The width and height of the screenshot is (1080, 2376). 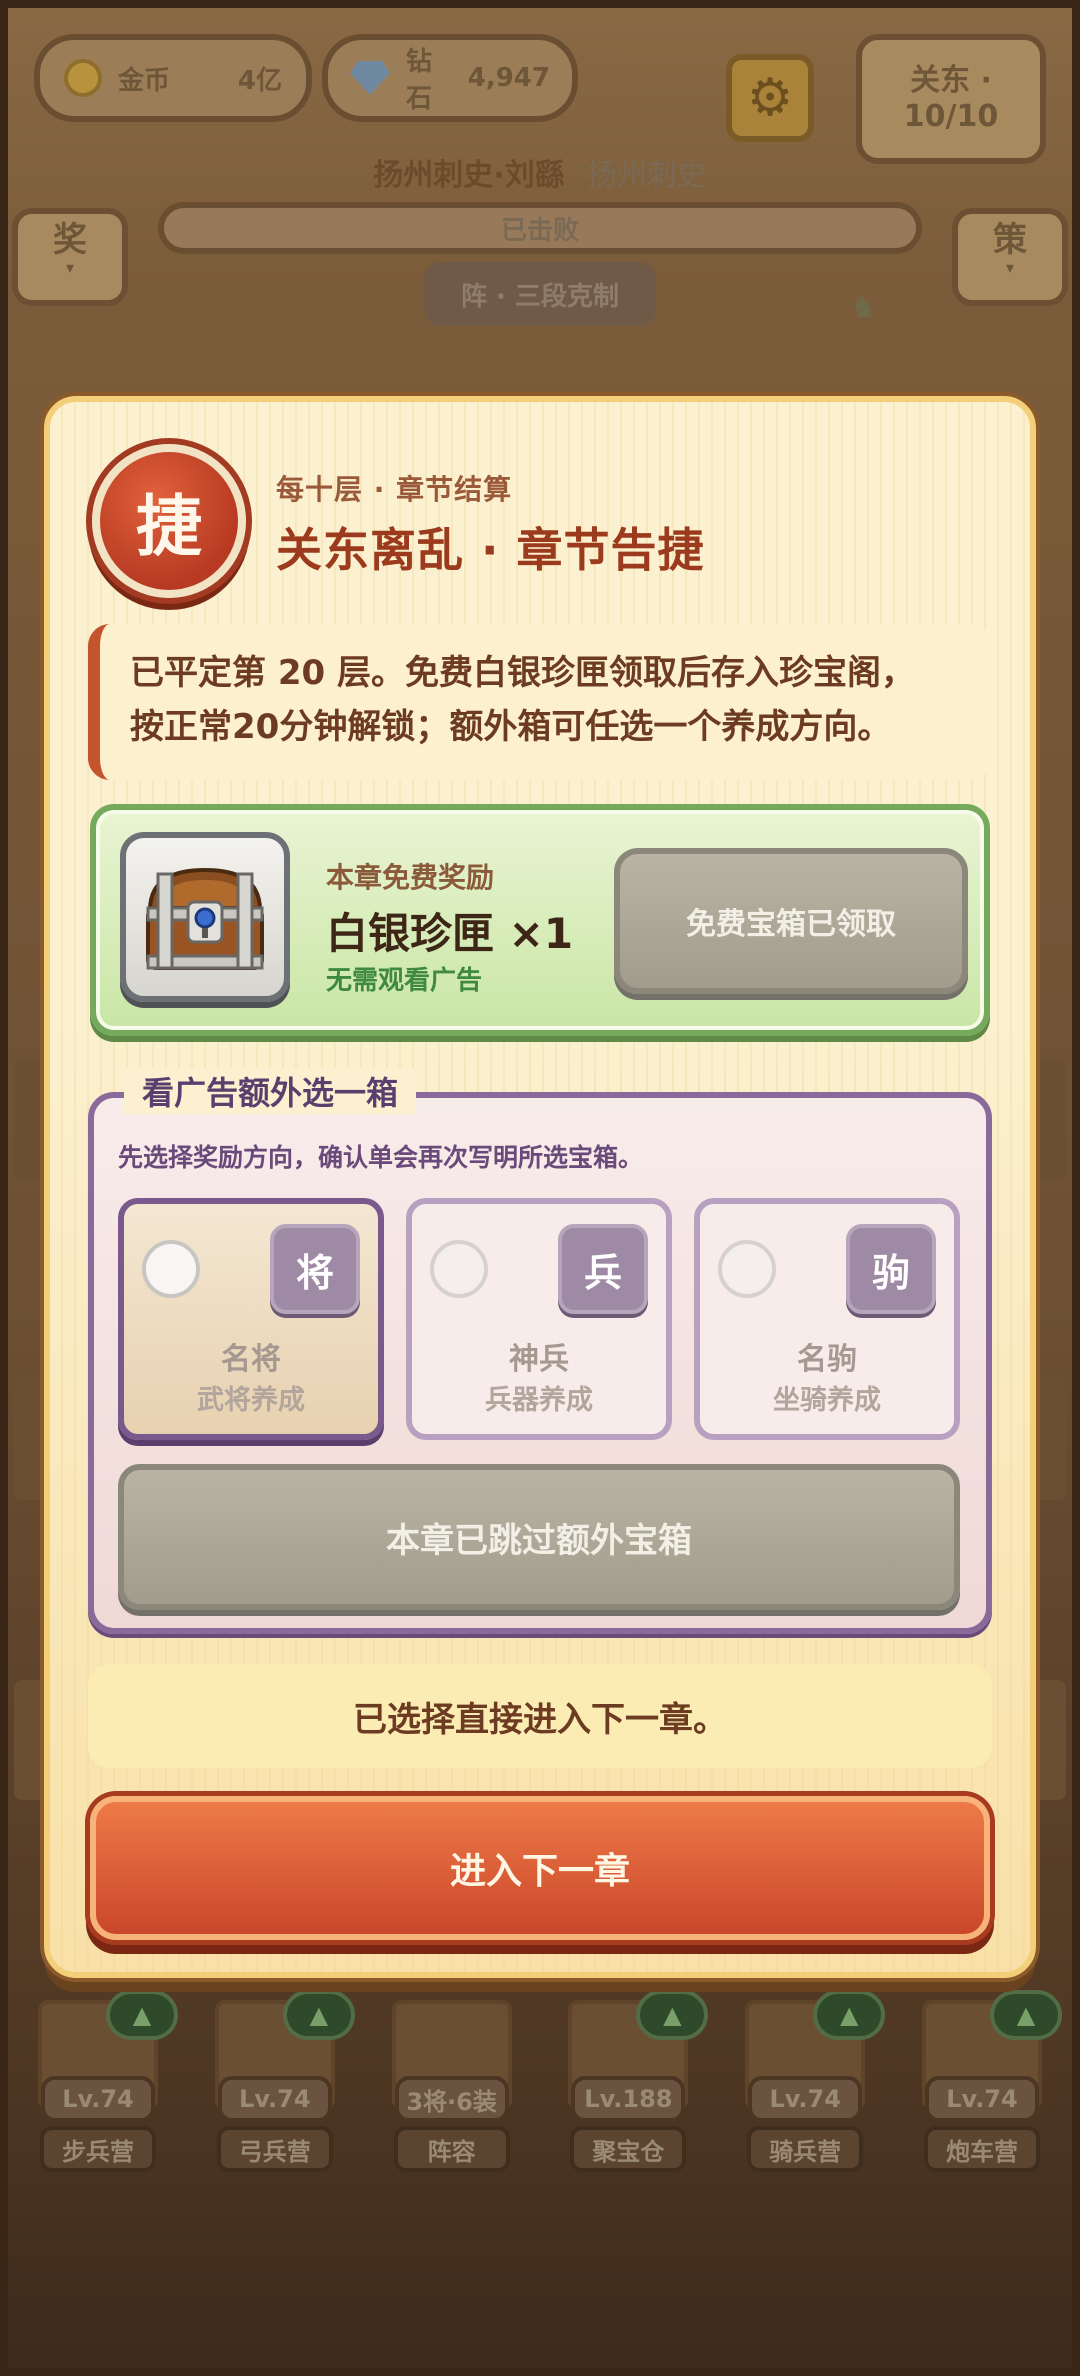 I want to click on steed-badge-icon: 驹, so click(x=891, y=1269).